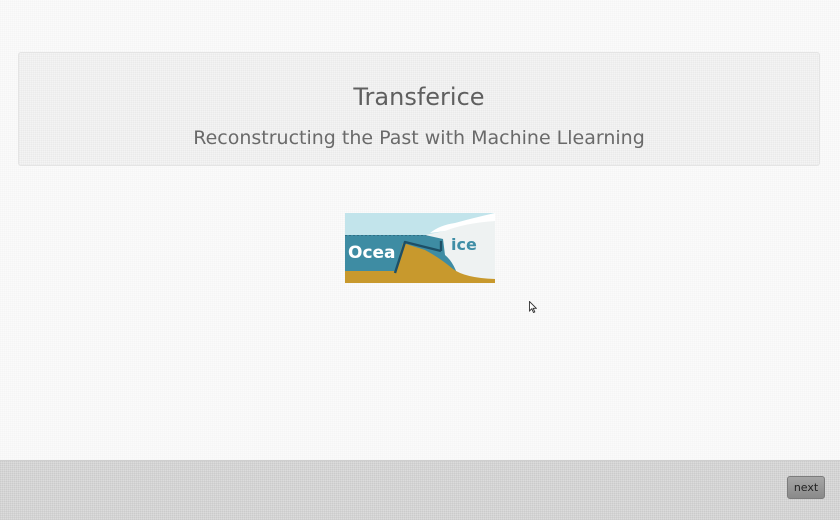 The width and height of the screenshot is (840, 520). What do you see at coordinates (420, 490) in the screenshot?
I see `footer-bar` at bounding box center [420, 490].